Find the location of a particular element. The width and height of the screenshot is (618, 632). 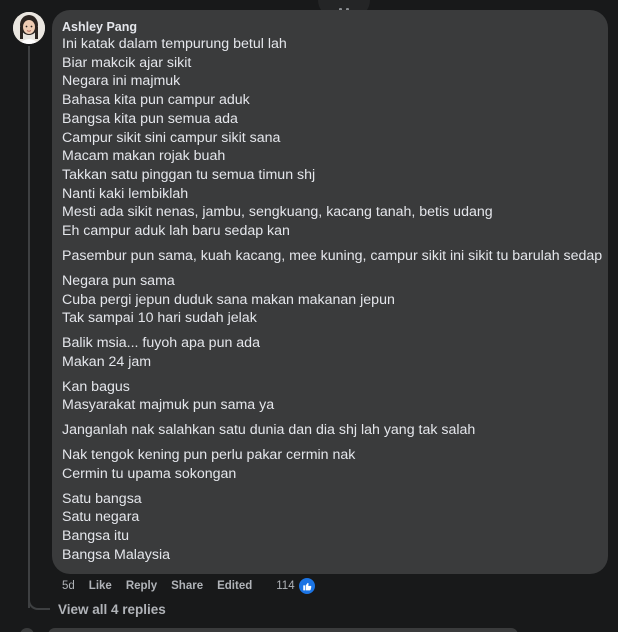

edited-label: Edited is located at coordinates (234, 586).